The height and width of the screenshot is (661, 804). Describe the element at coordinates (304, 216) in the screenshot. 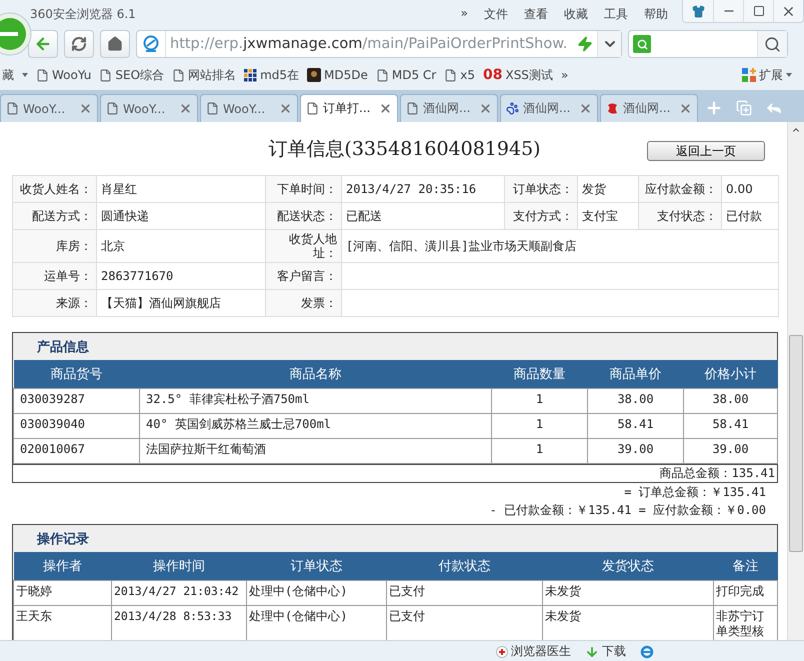

I see `field-label: 配送状态：` at that location.